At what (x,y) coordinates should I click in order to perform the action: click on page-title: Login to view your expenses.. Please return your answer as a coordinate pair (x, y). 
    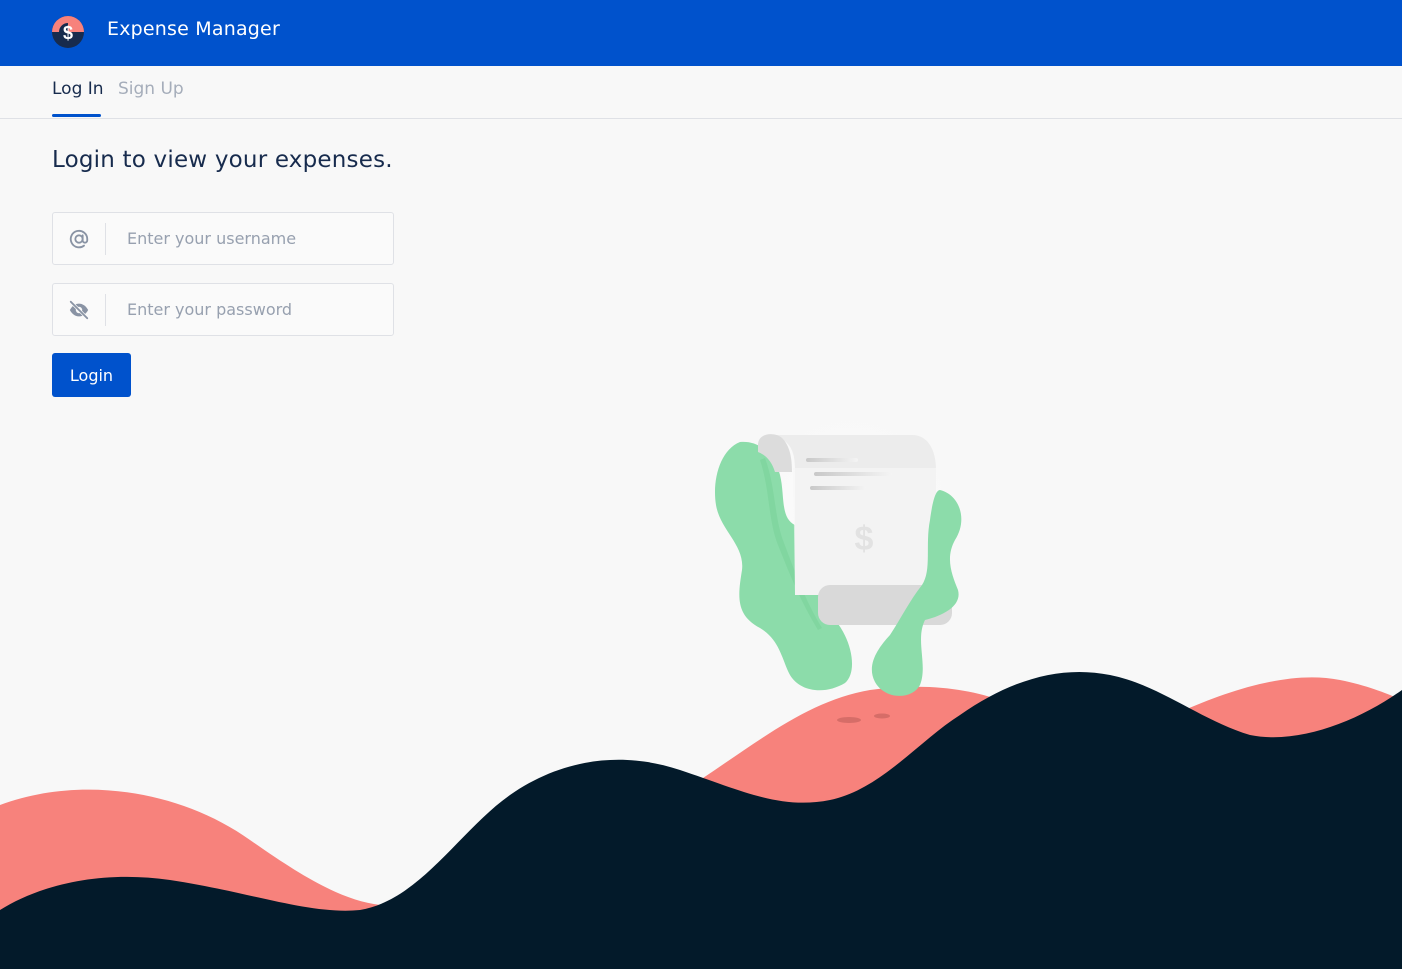
    Looking at the image, I should click on (222, 160).